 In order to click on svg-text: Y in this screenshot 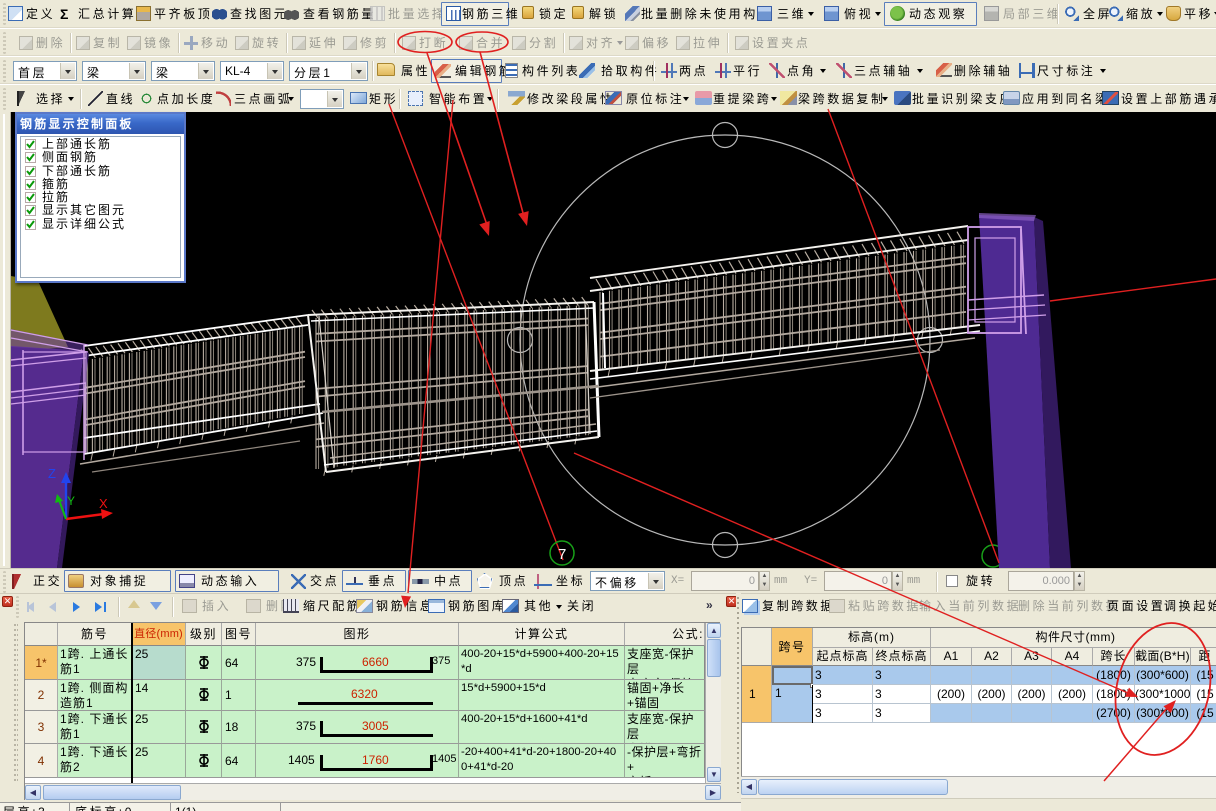, I will do `click(71, 501)`.